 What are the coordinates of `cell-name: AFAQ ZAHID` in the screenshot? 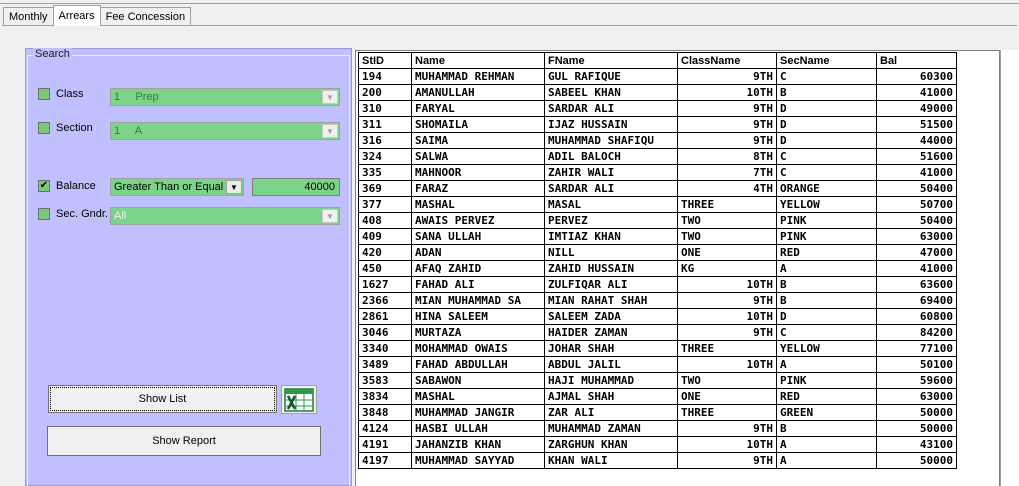 It's located at (478, 268).